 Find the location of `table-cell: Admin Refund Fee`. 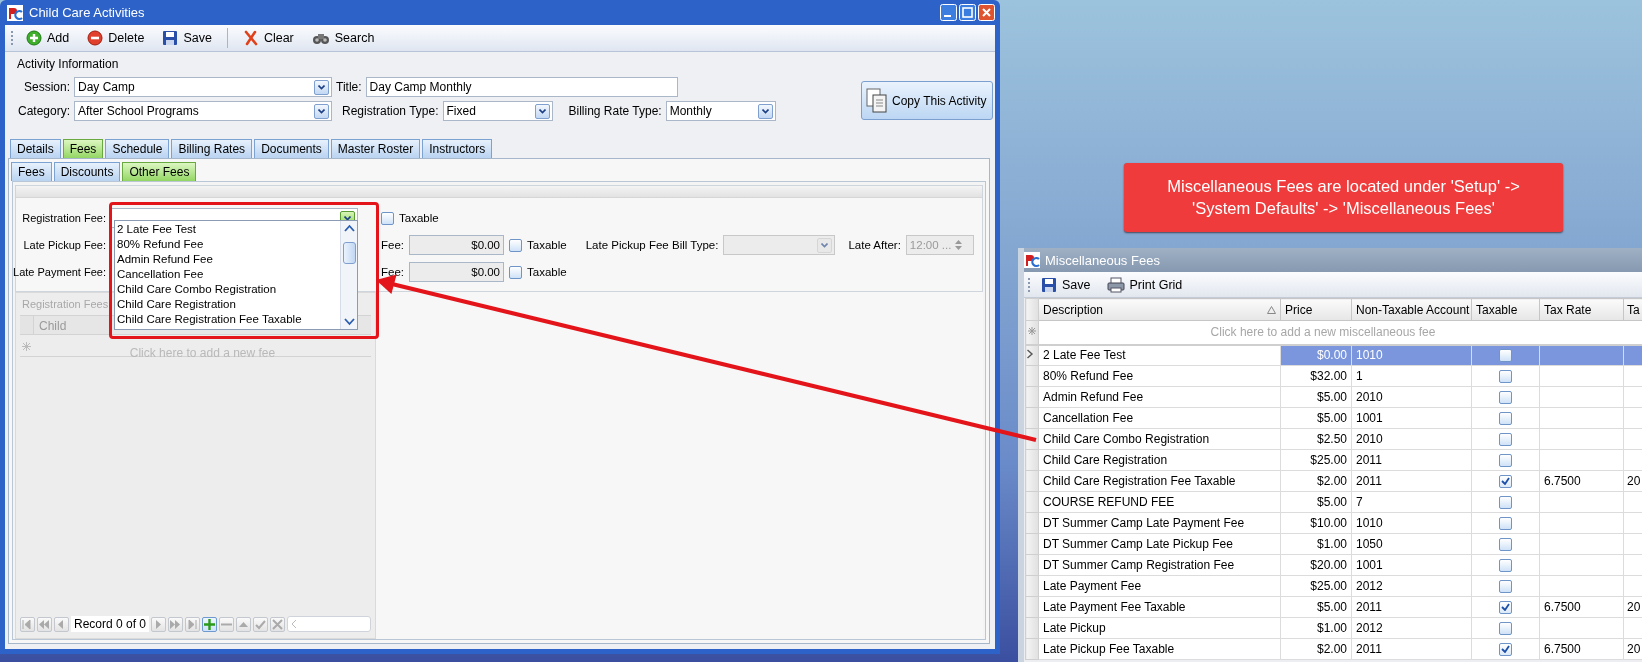

table-cell: Admin Refund Fee is located at coordinates (1159, 397).